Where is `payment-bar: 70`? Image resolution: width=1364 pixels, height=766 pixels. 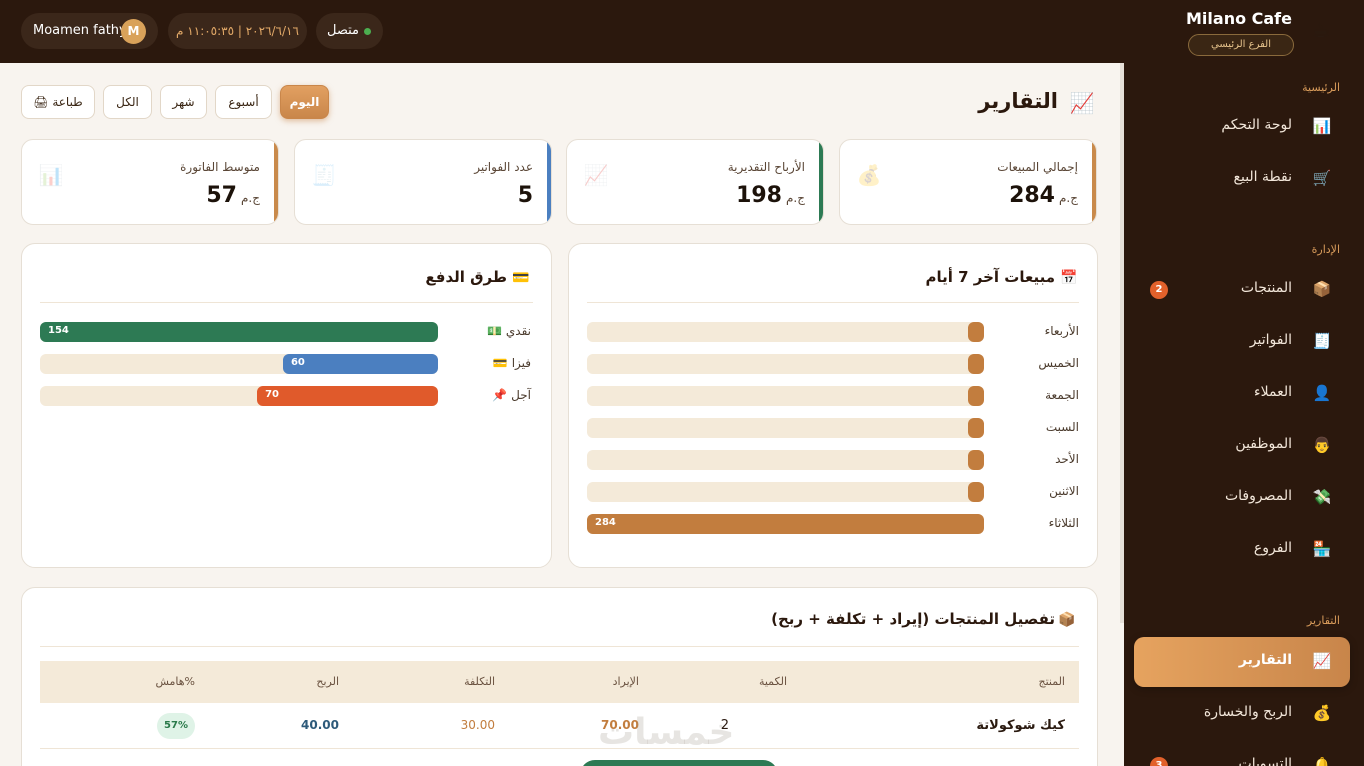
payment-bar: 70 is located at coordinates (347, 396).